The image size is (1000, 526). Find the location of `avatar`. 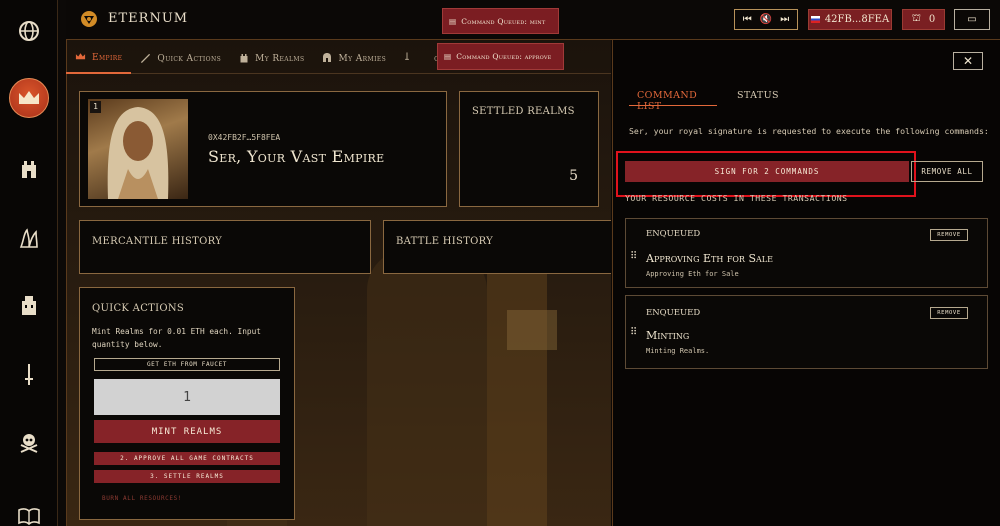

avatar is located at coordinates (138, 149).